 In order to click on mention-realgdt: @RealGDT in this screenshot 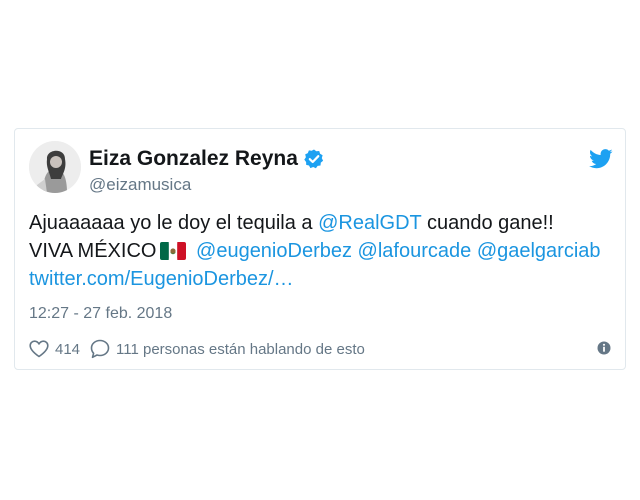, I will do `click(369, 223)`.